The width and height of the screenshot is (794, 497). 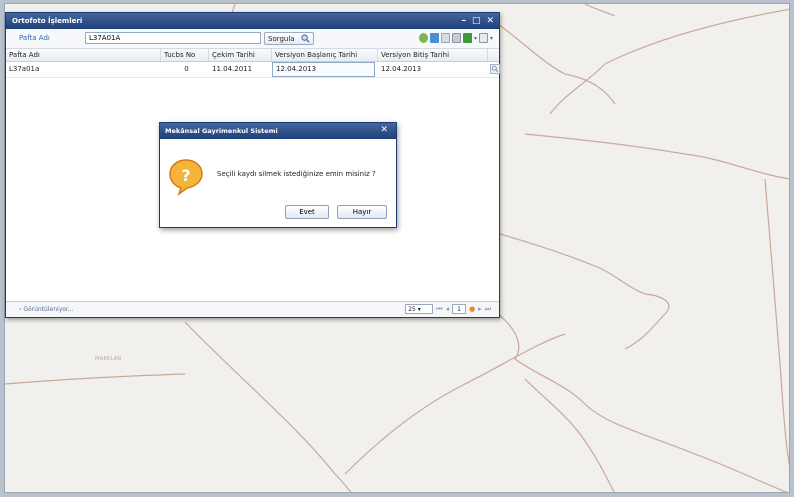 What do you see at coordinates (433, 55) in the screenshot?
I see `column-versiyon-bitis: Versiyon Bitiş Tarihi` at bounding box center [433, 55].